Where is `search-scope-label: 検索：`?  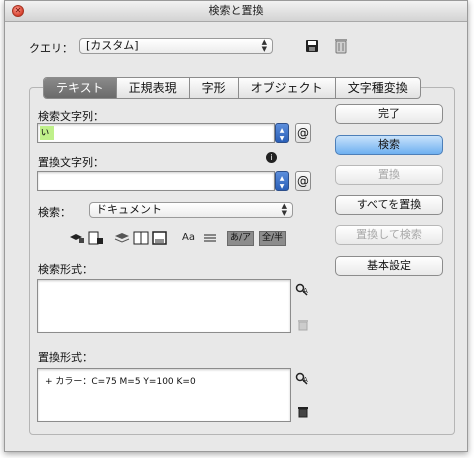 search-scope-label: 検索： is located at coordinates (54, 212).